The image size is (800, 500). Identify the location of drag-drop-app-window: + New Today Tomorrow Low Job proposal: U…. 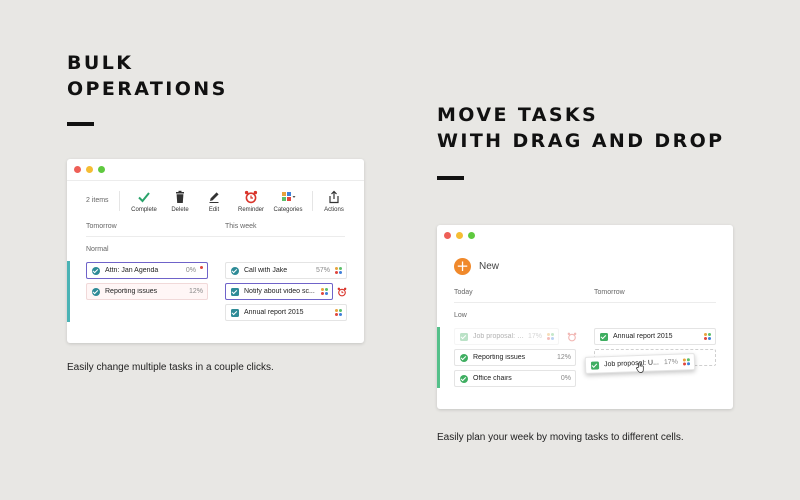
(585, 317).